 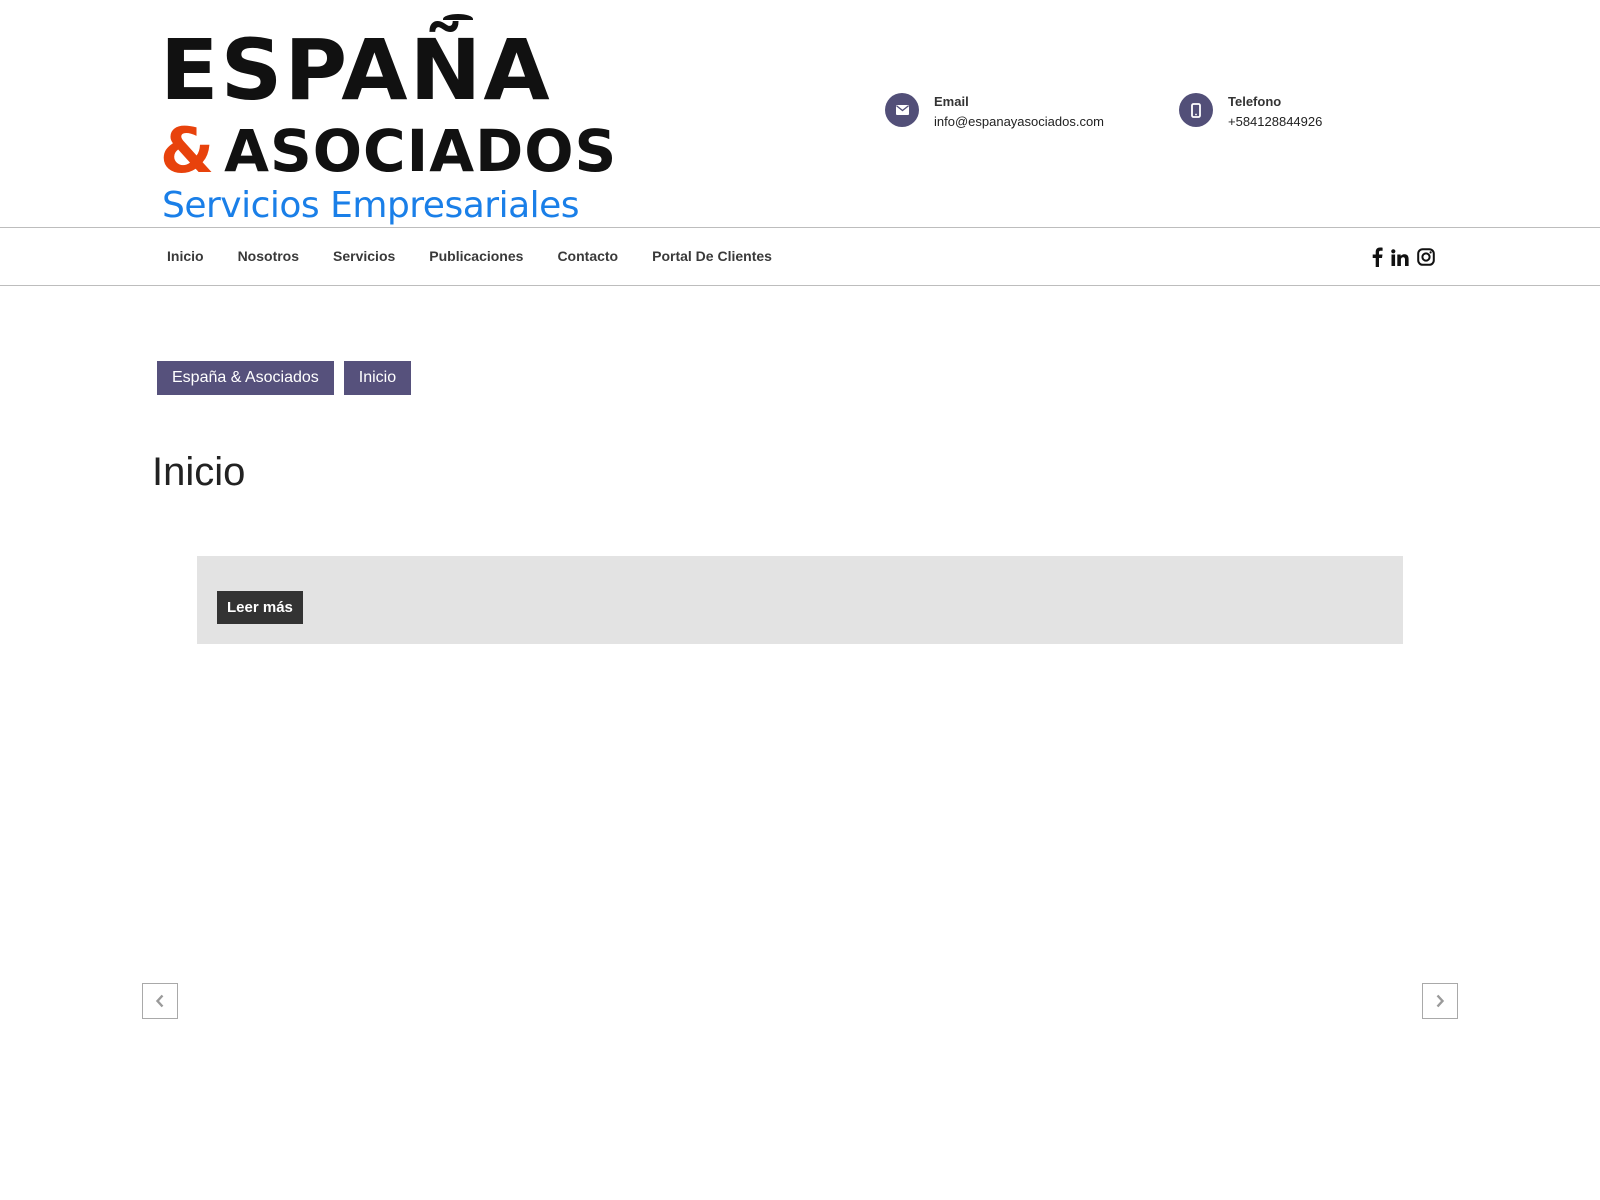 I want to click on read-more-button: Leer más, so click(x=260, y=607).